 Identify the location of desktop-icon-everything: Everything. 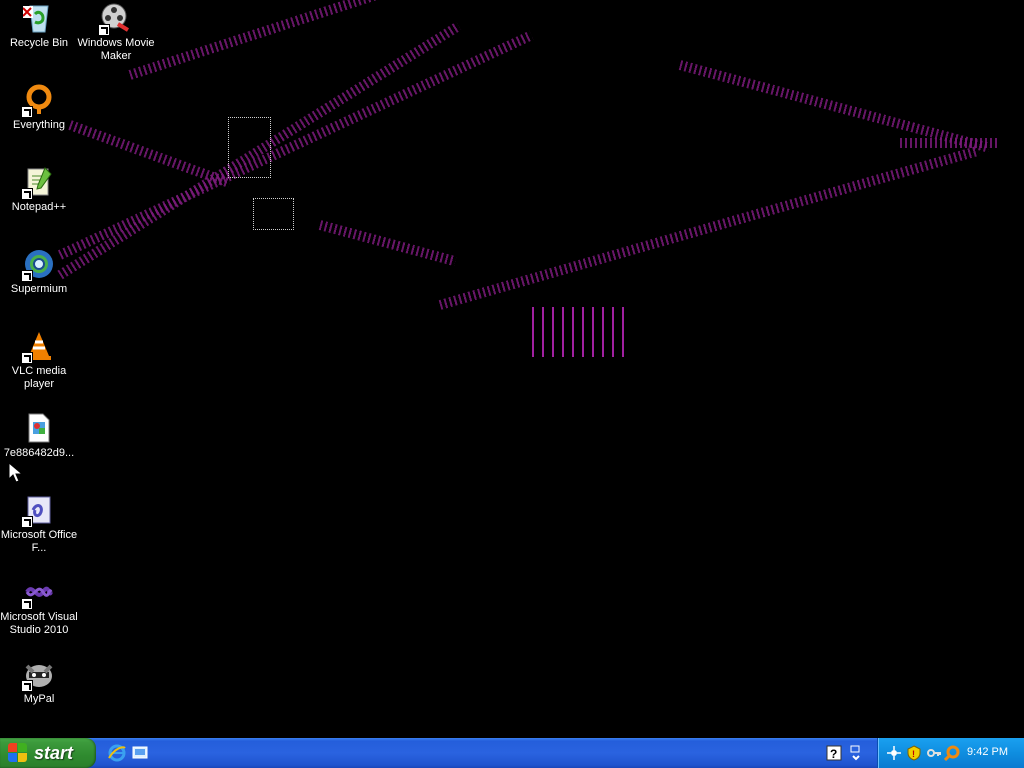
(39, 108).